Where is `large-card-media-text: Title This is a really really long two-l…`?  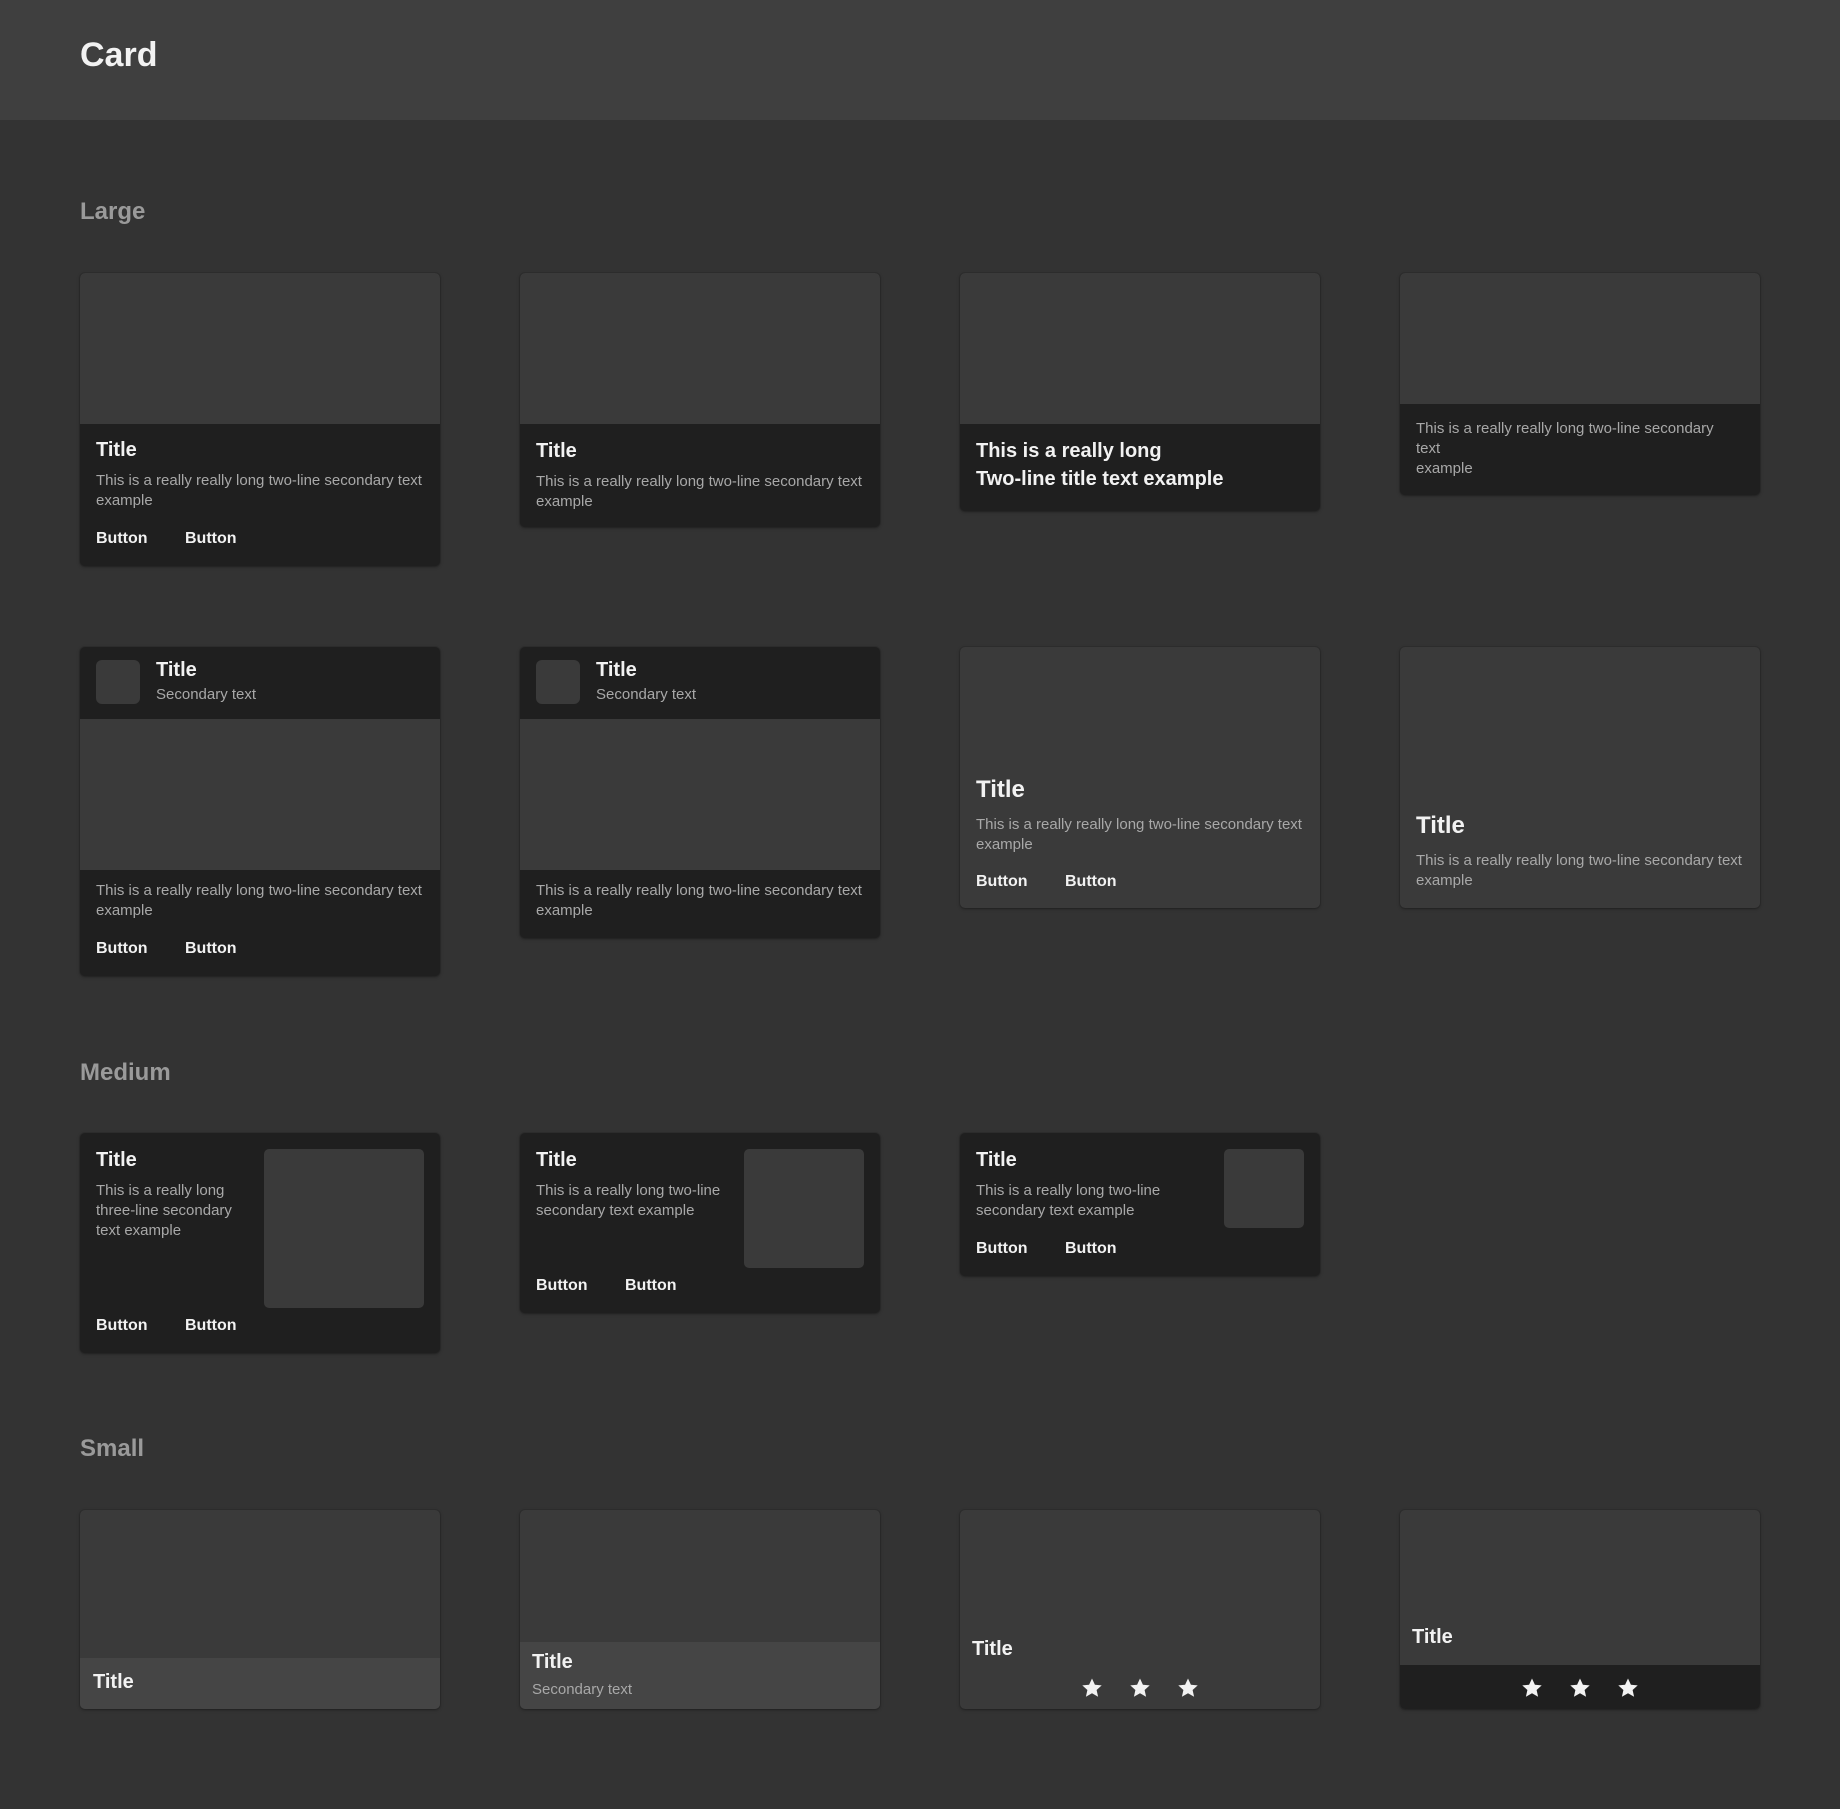
large-card-media-text: Title This is a really really long two-l… is located at coordinates (700, 400).